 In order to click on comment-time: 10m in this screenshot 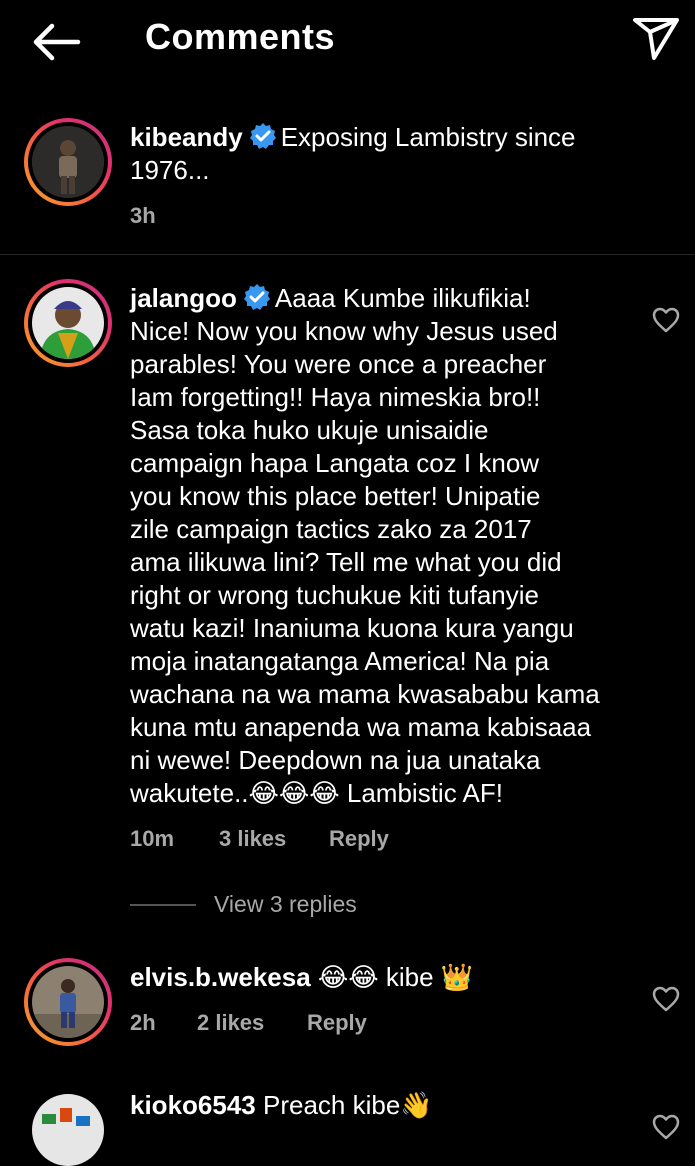, I will do `click(152, 838)`.